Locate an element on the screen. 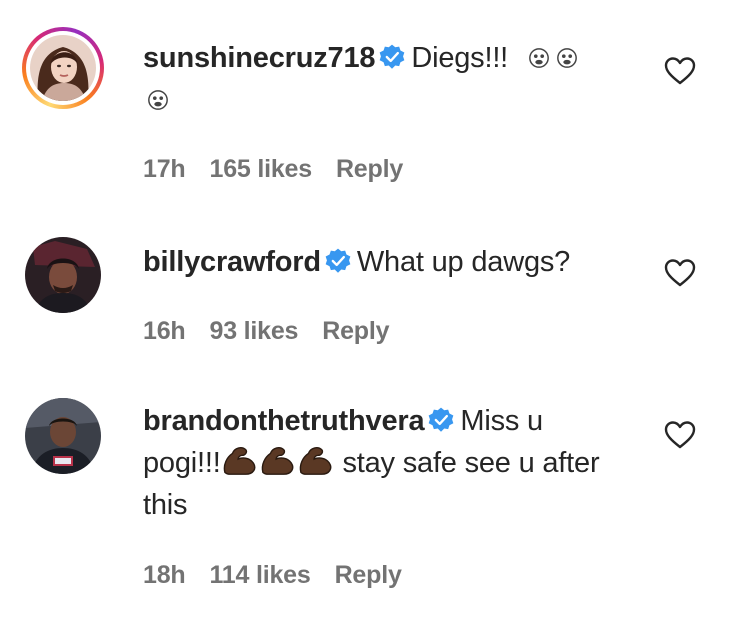  username-link: brandonthetruthvera is located at coordinates (284, 421).